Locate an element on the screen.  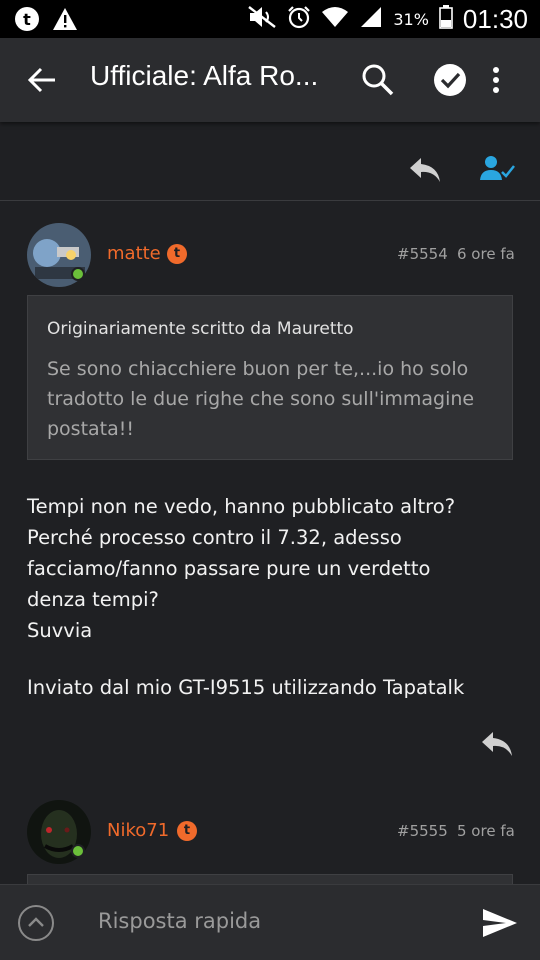
quote-author: Originariamente scritto da Mauretto is located at coordinates (200, 329).